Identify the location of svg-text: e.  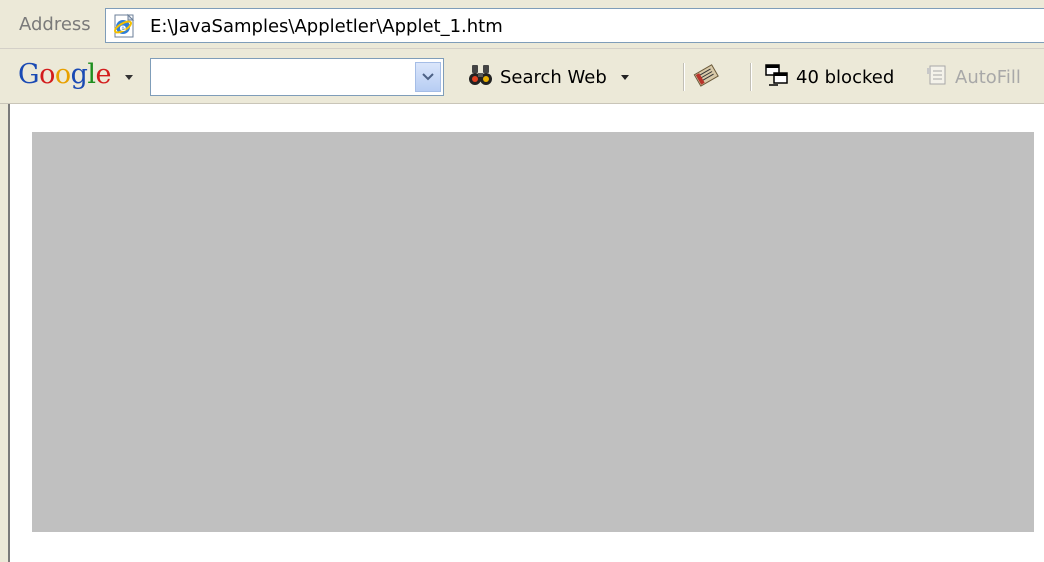
(123, 28).